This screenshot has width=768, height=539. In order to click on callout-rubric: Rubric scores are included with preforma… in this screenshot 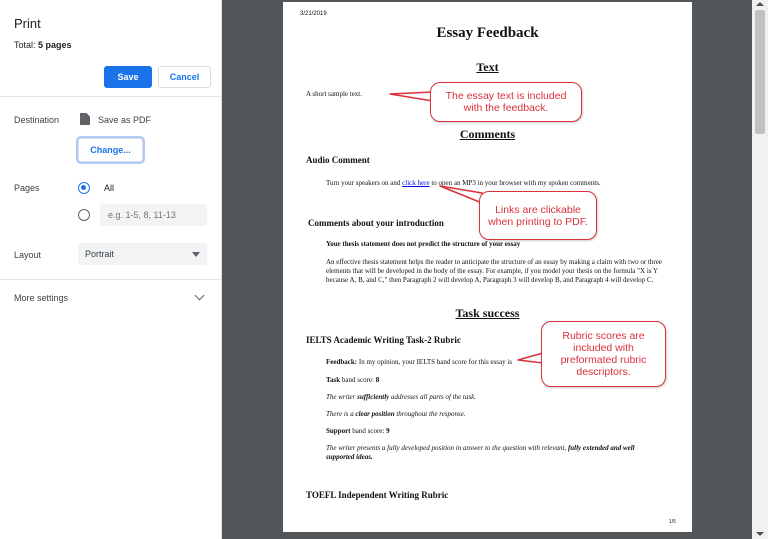, I will do `click(603, 354)`.